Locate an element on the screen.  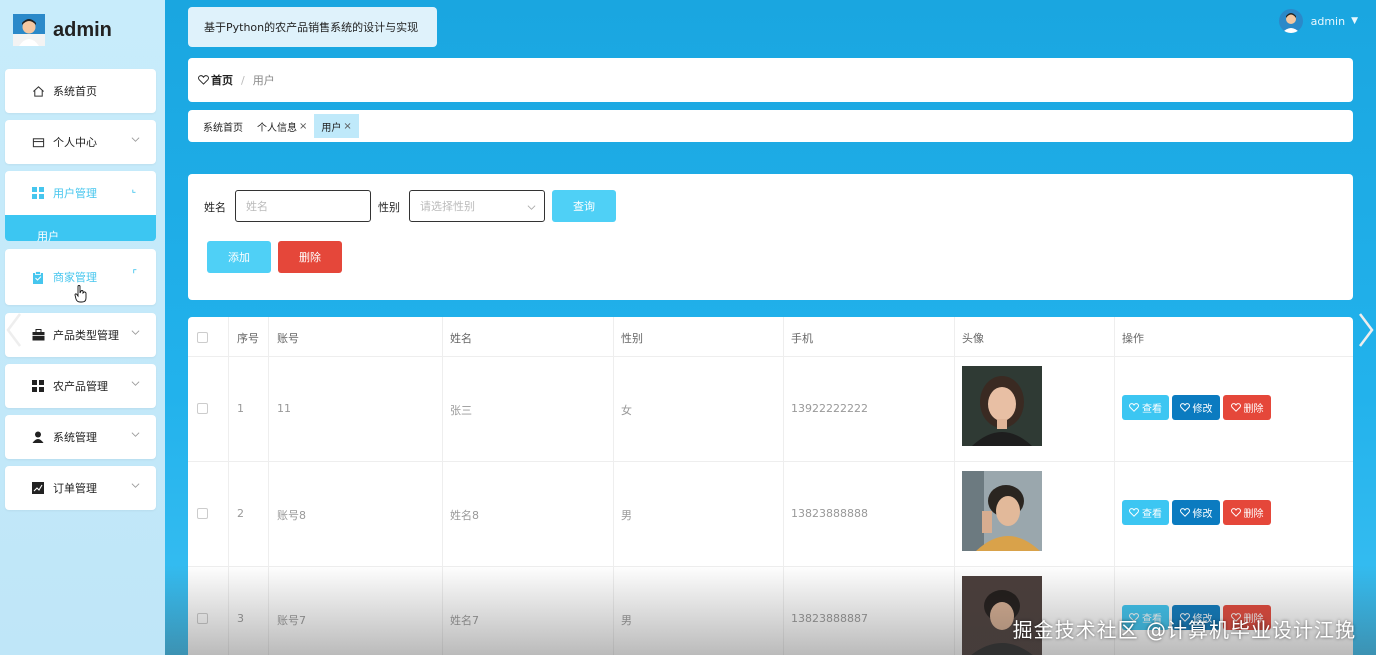
cursor-hand-icon is located at coordinates (80, 294).